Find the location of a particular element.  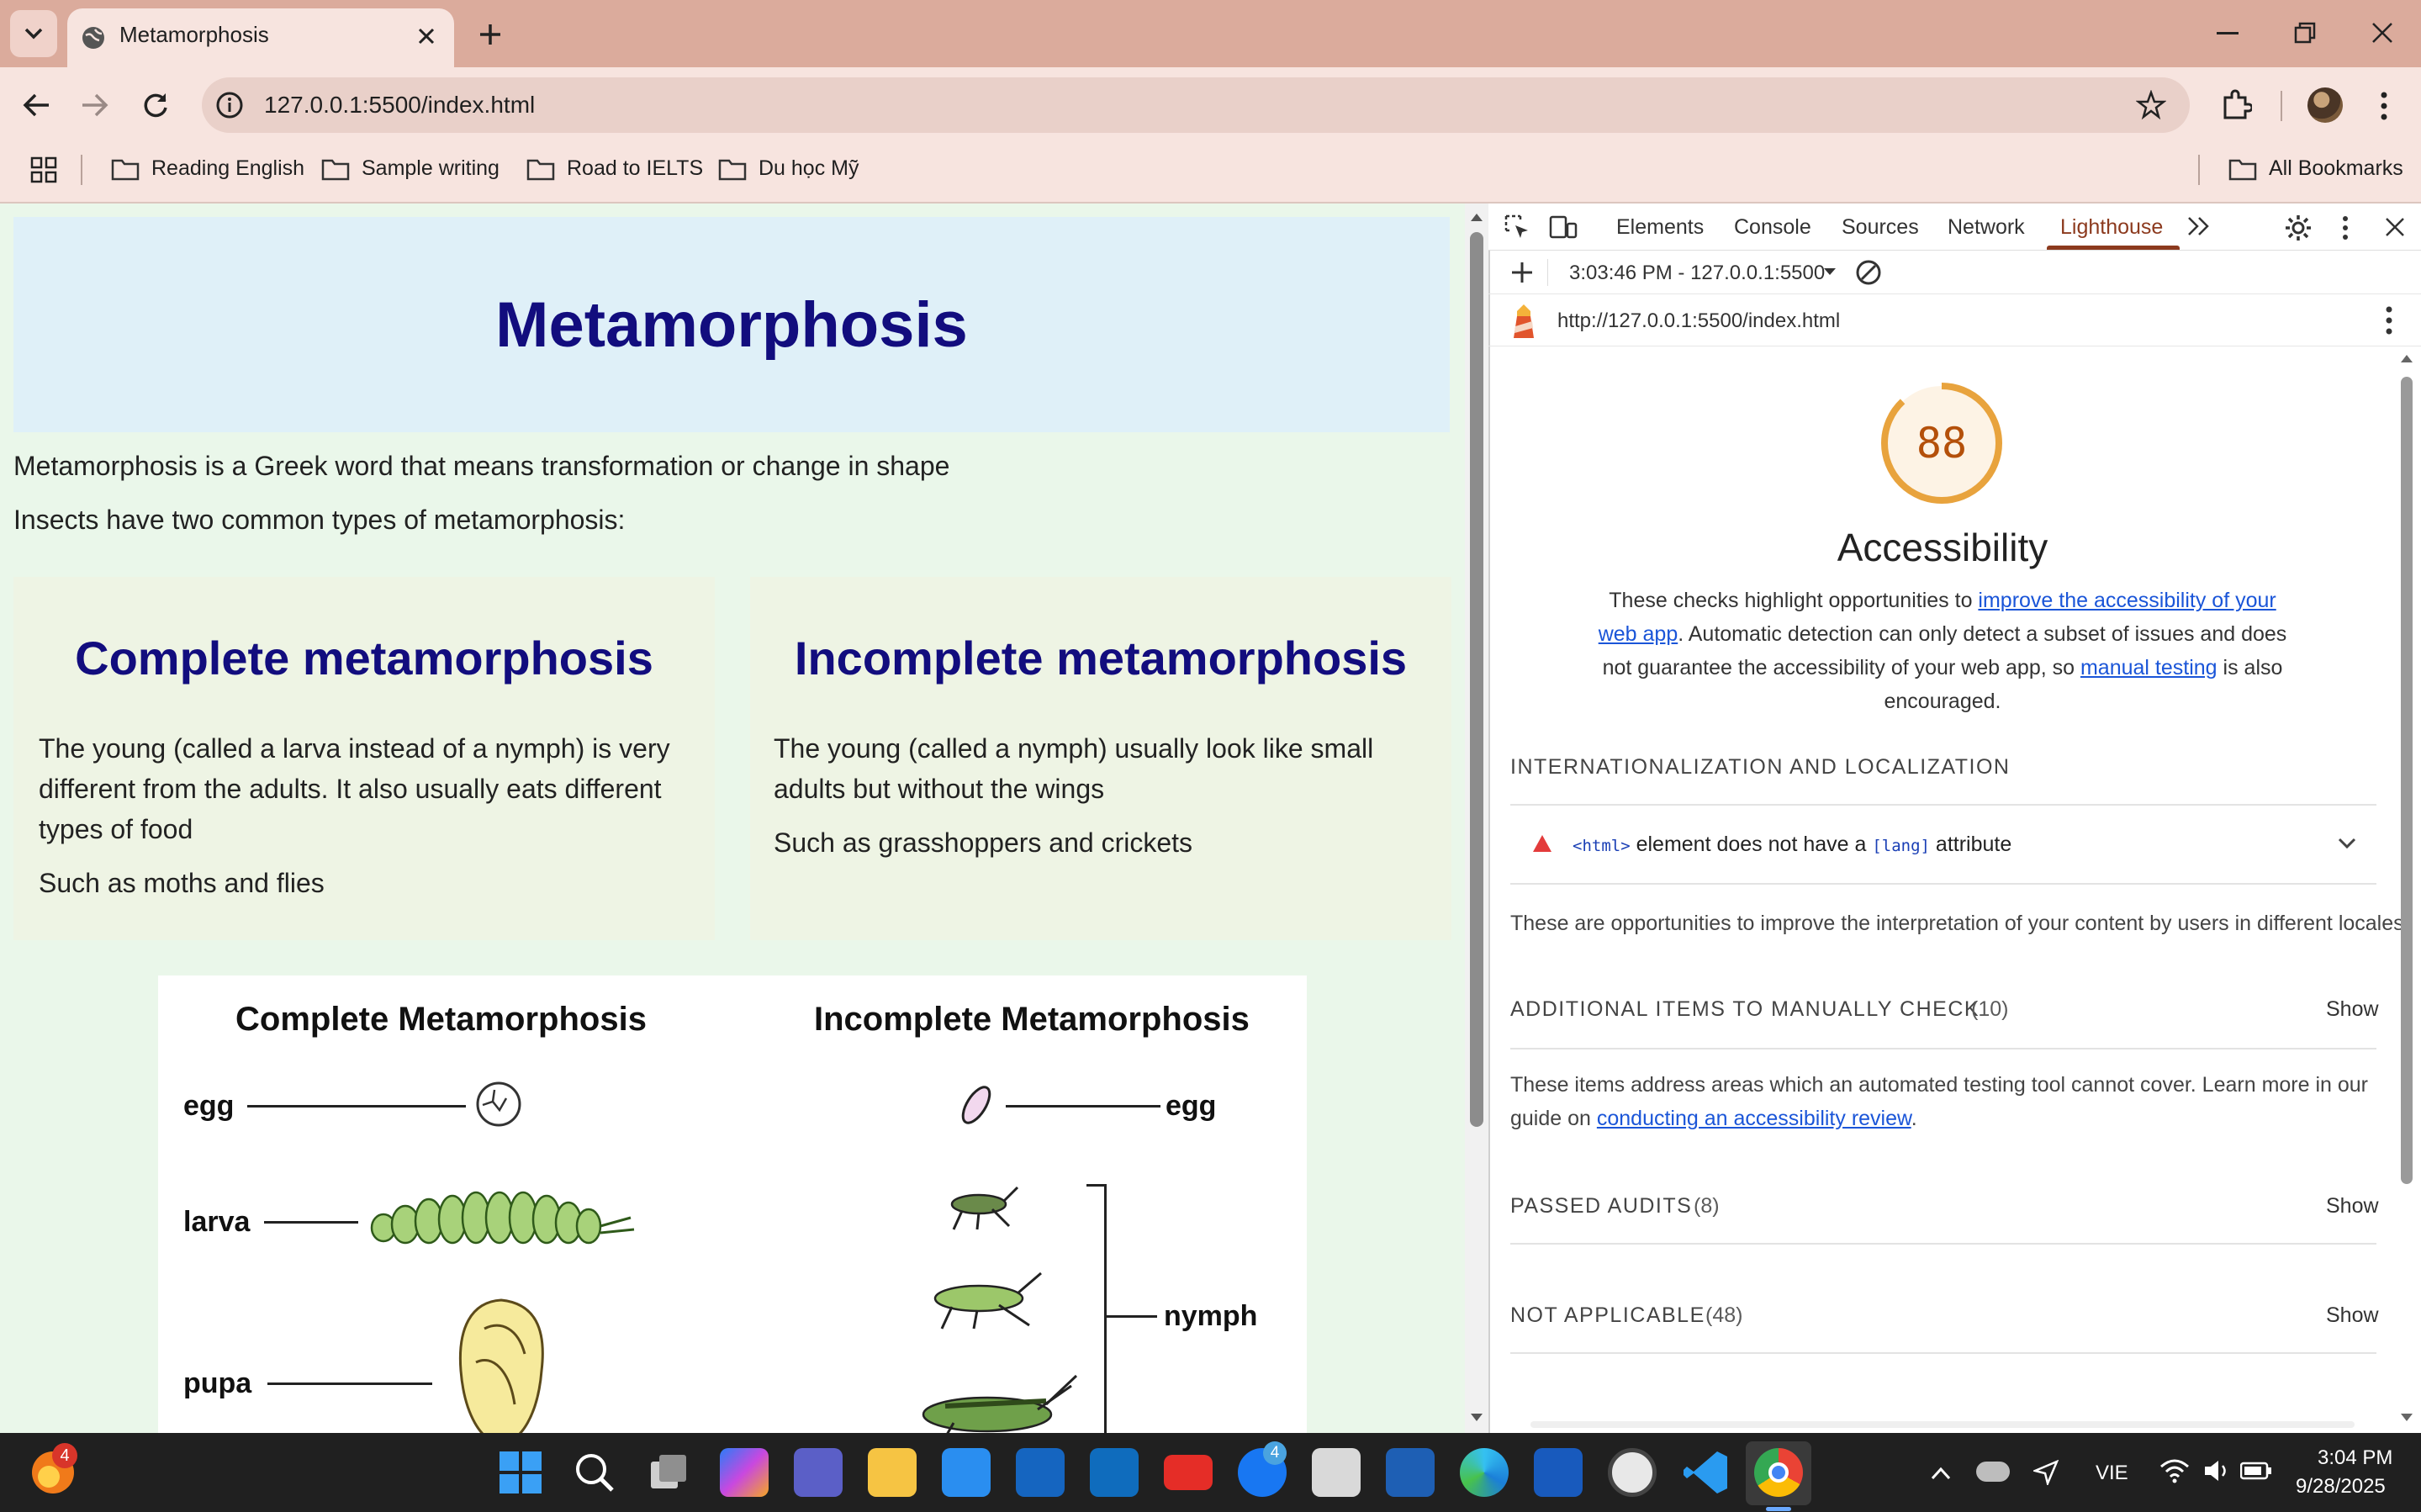

passed-audits-header: PASSED AUDITS (8) Show is located at coordinates (1944, 1207).